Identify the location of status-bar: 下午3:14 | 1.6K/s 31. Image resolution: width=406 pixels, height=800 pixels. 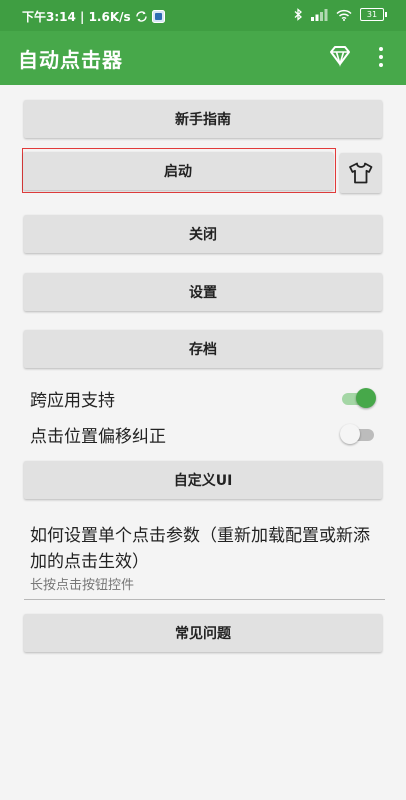
(203, 15).